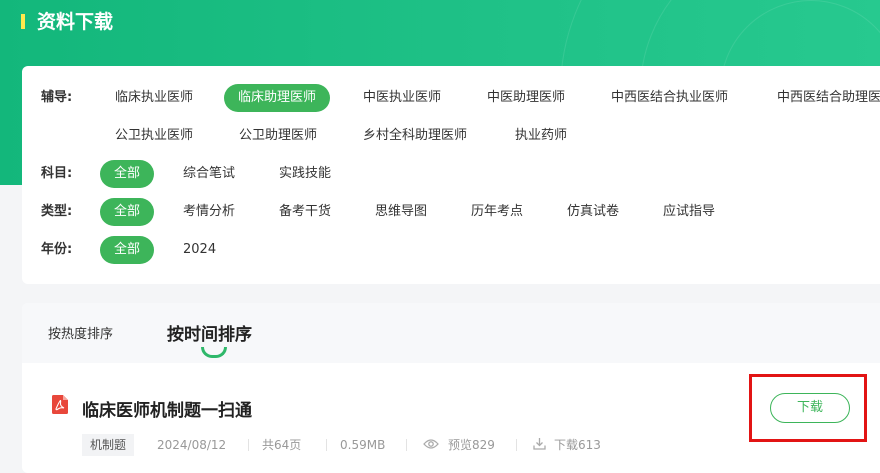 The image size is (880, 473). I want to click on filter-option-subject: 综合笔试, so click(209, 174).